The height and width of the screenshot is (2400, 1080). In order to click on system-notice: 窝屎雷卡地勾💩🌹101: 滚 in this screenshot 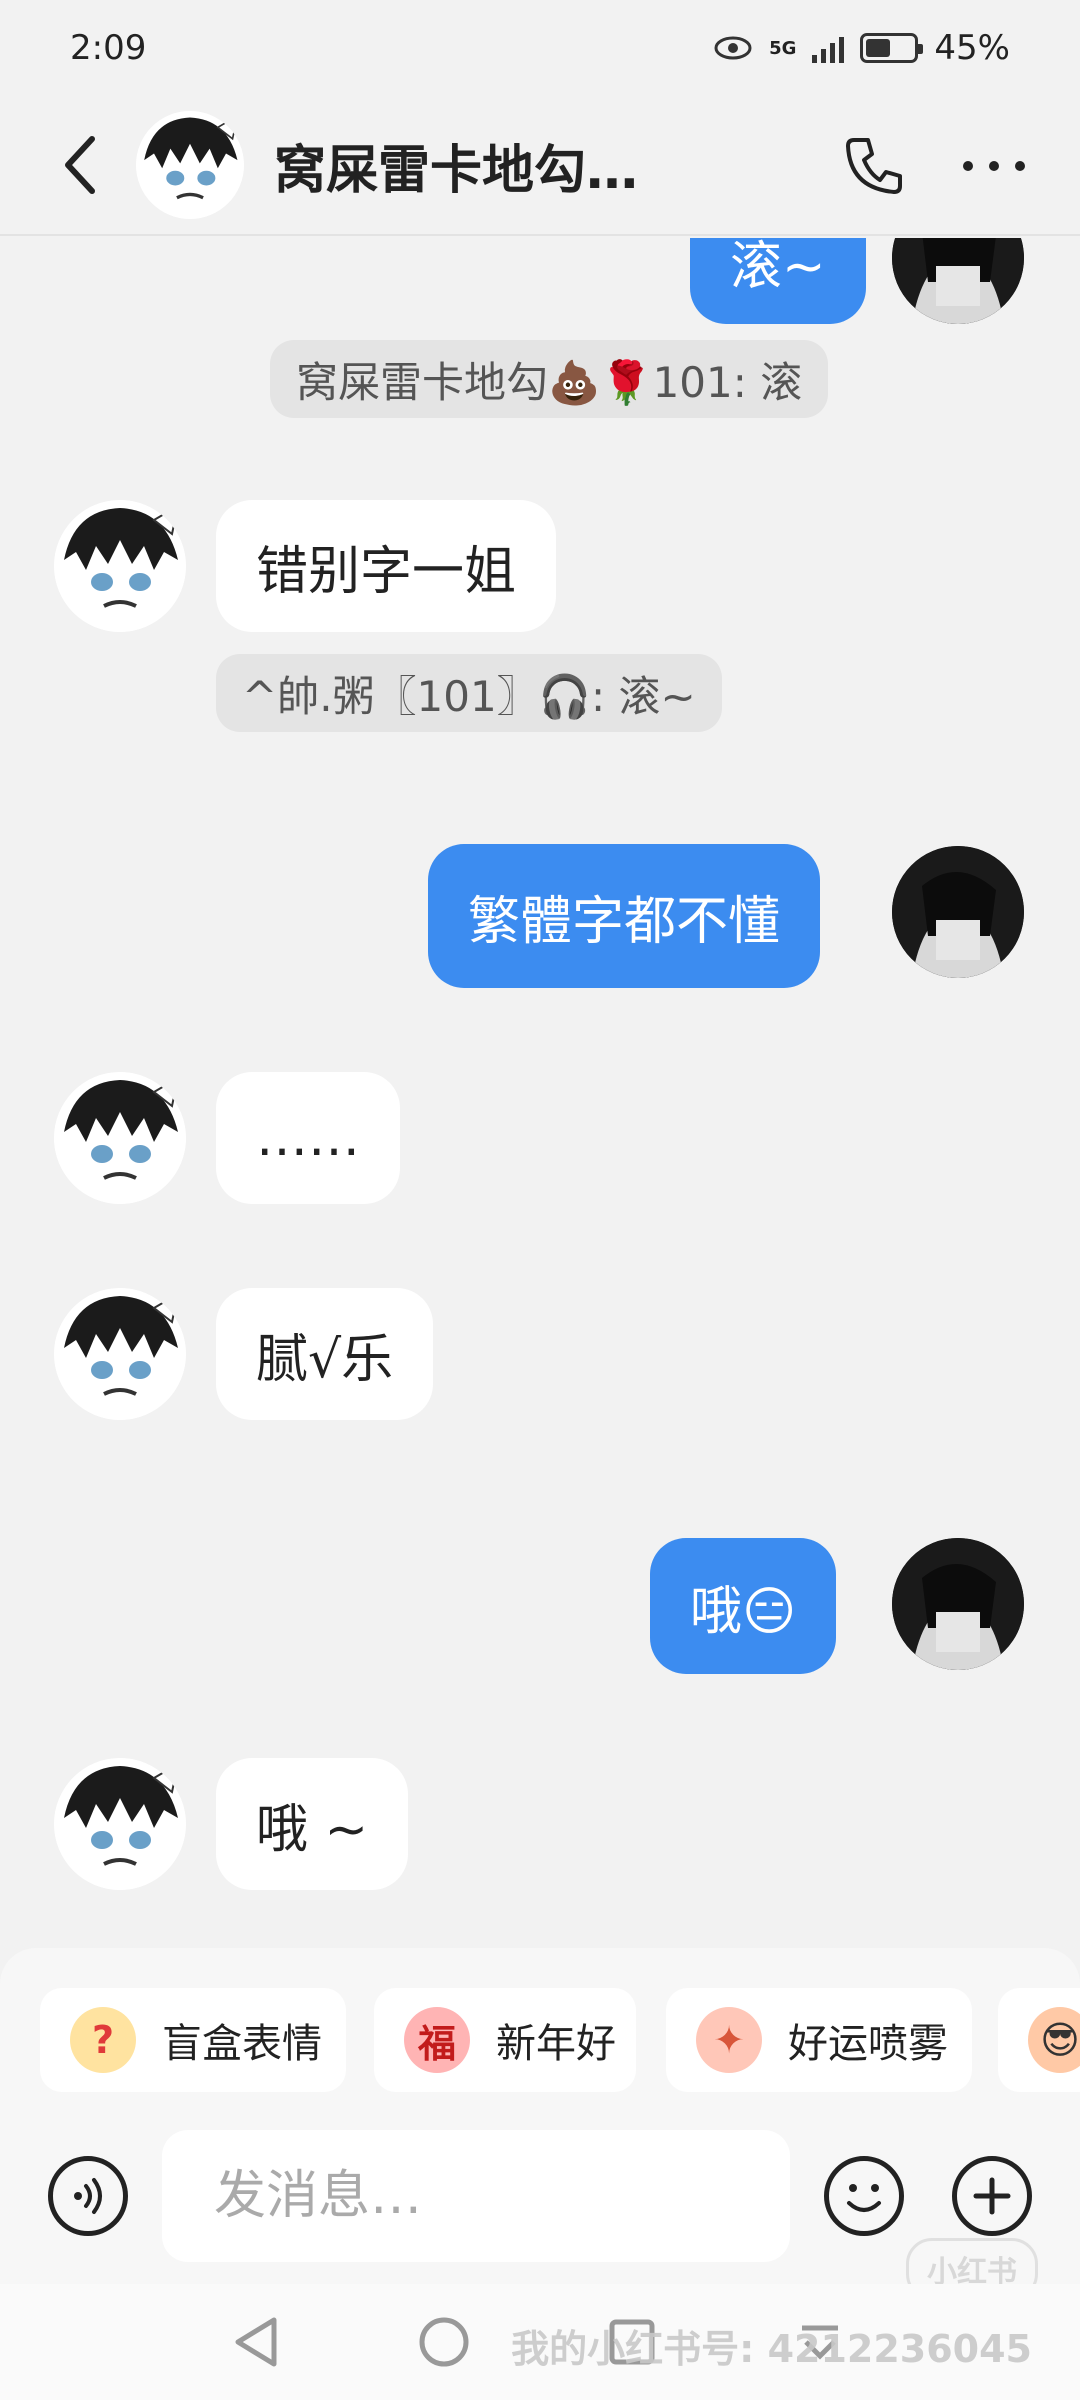, I will do `click(549, 379)`.